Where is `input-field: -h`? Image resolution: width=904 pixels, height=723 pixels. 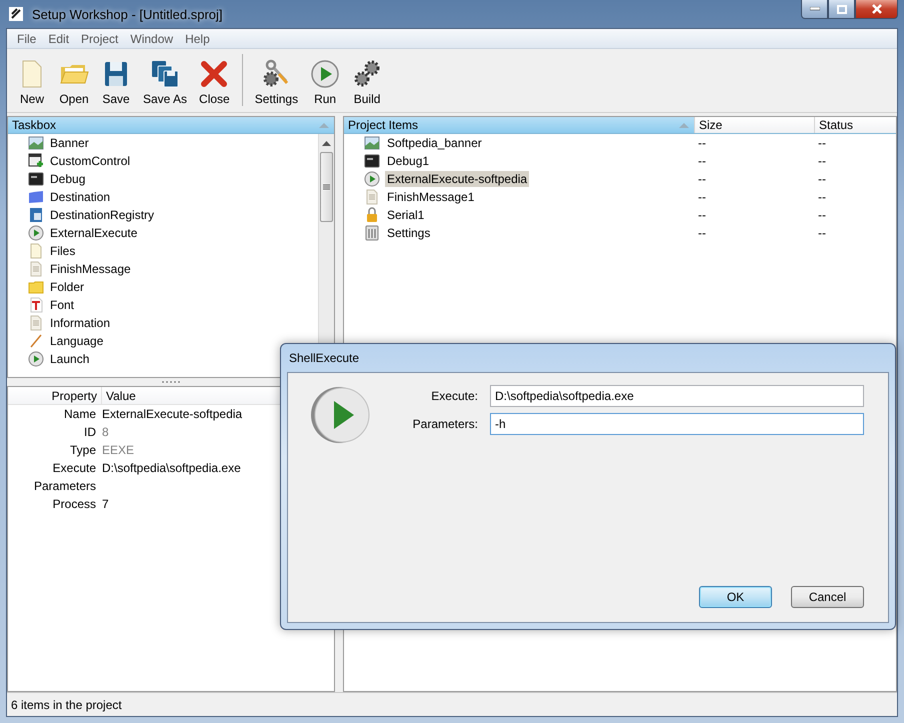
input-field: -h is located at coordinates (677, 424).